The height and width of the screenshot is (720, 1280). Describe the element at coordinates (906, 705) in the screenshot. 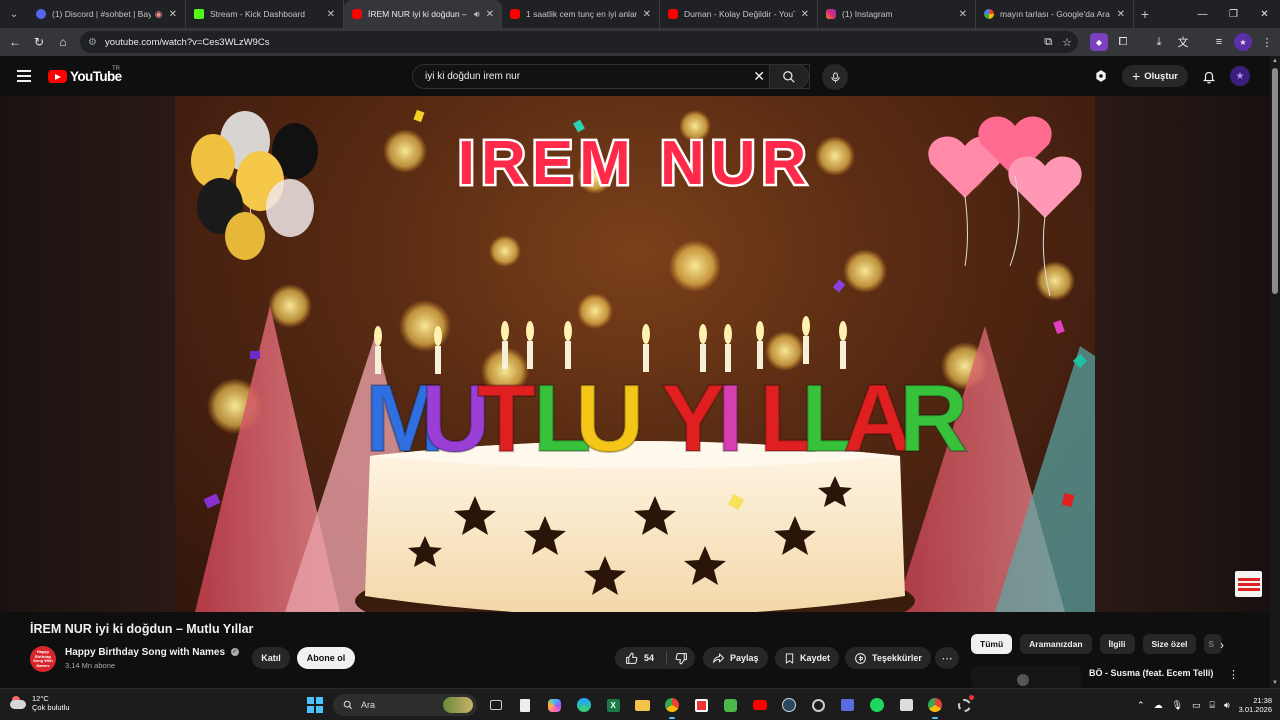

I see `microsoft-store-icon` at that location.